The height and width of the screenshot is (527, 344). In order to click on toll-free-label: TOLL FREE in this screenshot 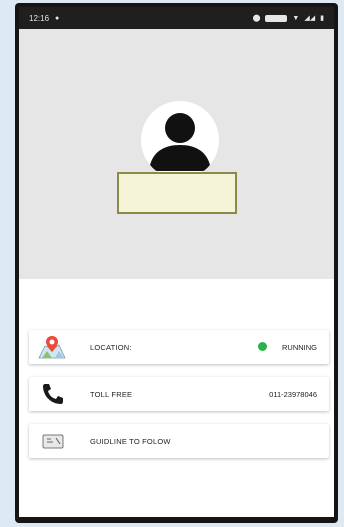, I will do `click(111, 394)`.